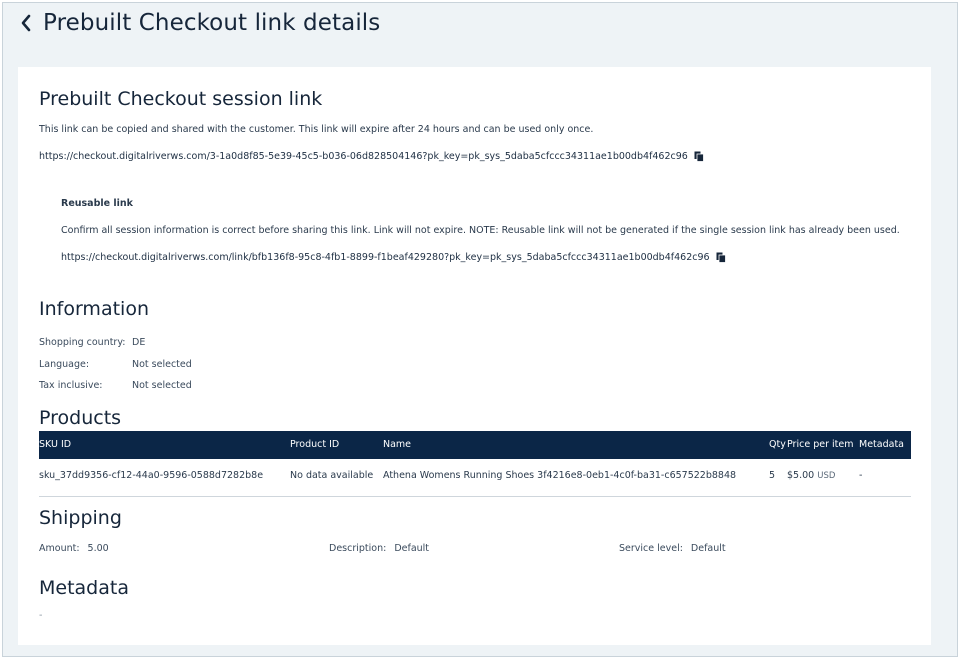 The width and height of the screenshot is (962, 660). Describe the element at coordinates (82, 342) in the screenshot. I see `info-label: Shopping country:` at that location.